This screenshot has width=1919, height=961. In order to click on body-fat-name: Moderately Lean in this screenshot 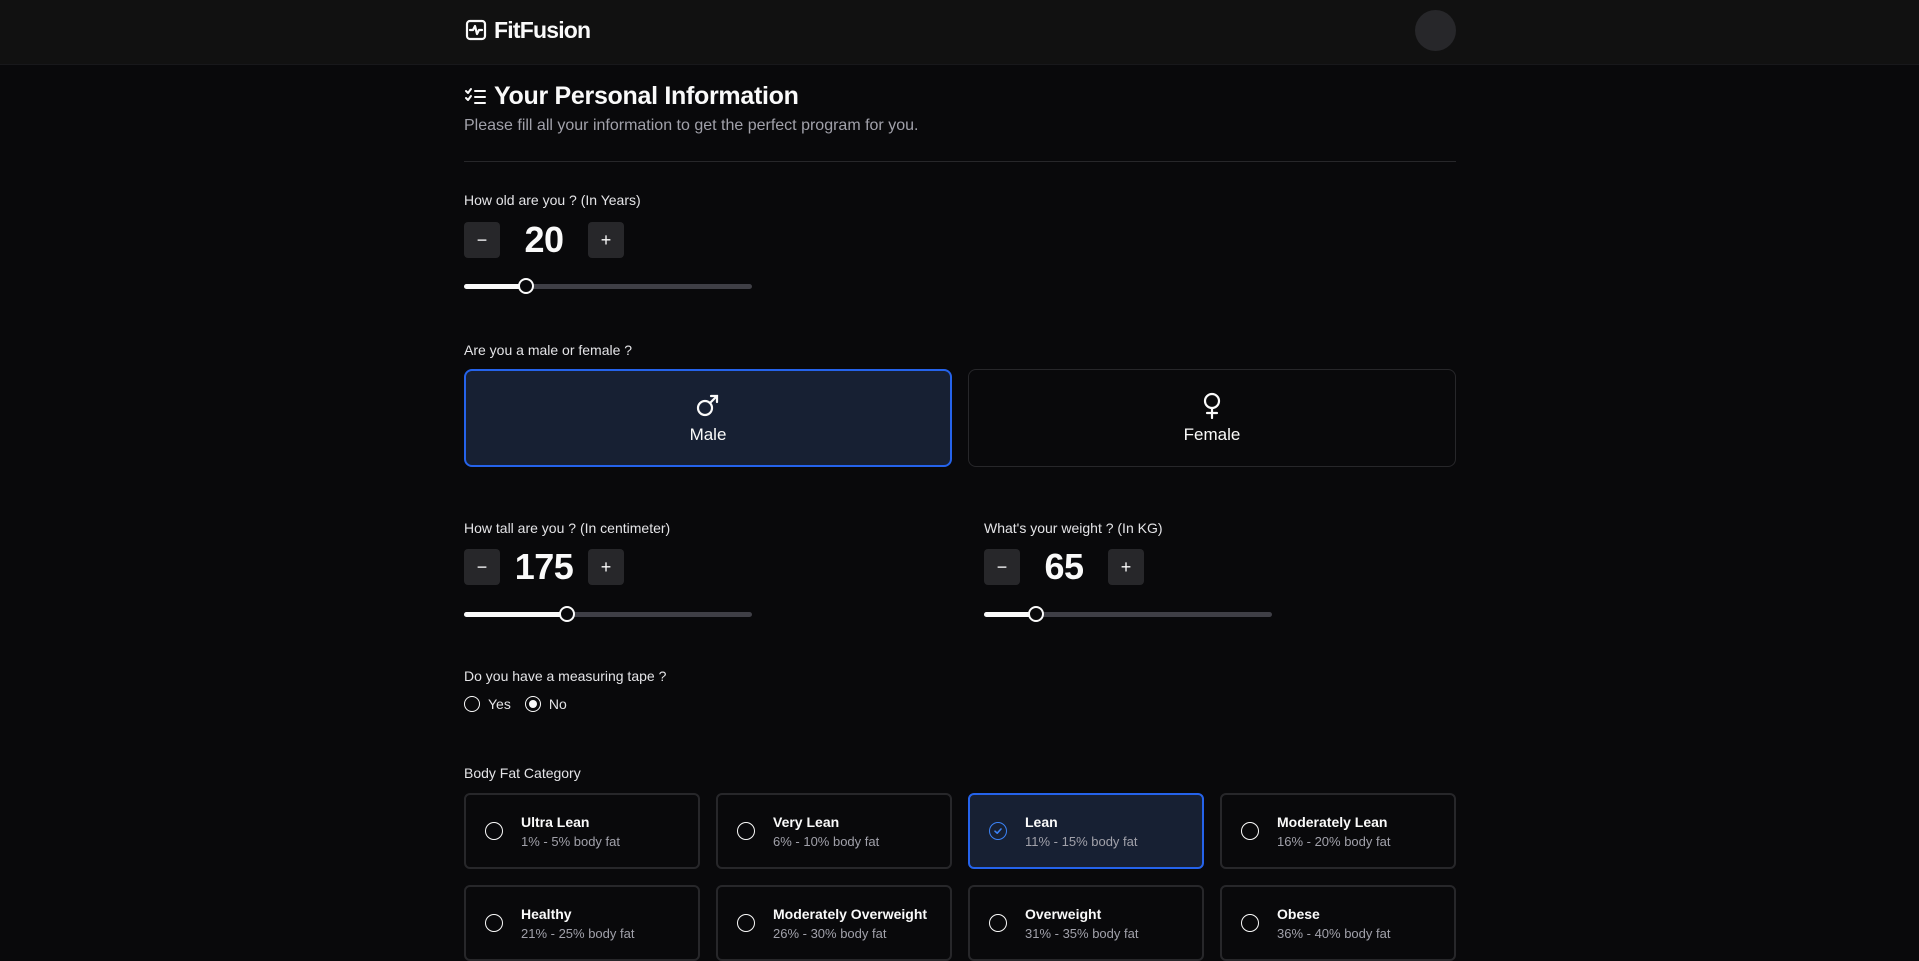, I will do `click(1332, 821)`.